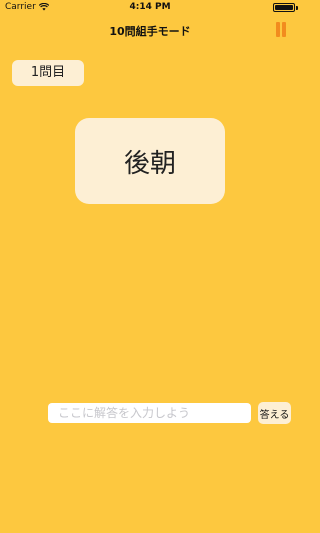 The image size is (320, 533). I want to click on page-title: 10問組手モード, so click(150, 31).